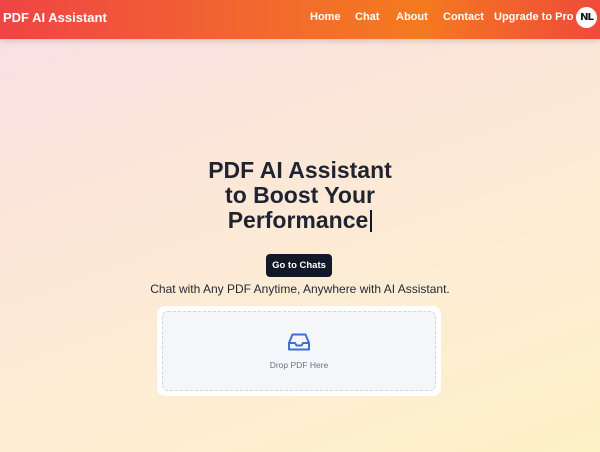 This screenshot has width=600, height=452. What do you see at coordinates (299, 342) in the screenshot?
I see `inbox-tray-icon` at bounding box center [299, 342].